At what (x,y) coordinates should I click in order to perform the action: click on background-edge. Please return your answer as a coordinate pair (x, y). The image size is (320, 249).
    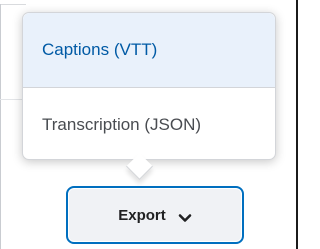
    Looking at the image, I should click on (0, 126).